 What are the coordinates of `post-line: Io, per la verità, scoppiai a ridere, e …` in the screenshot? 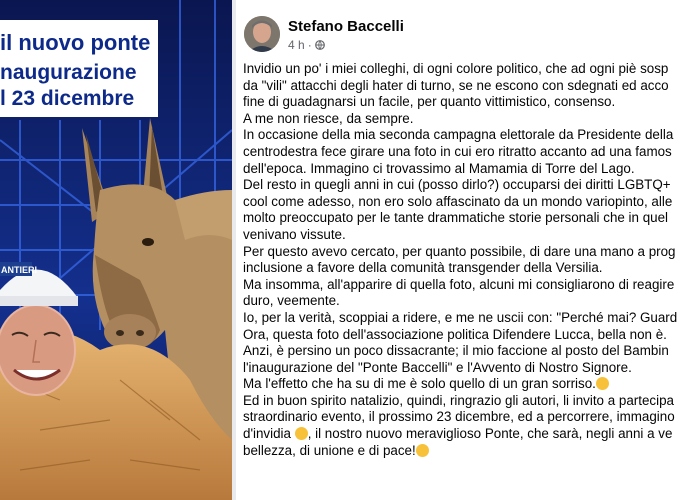 It's located at (460, 317).